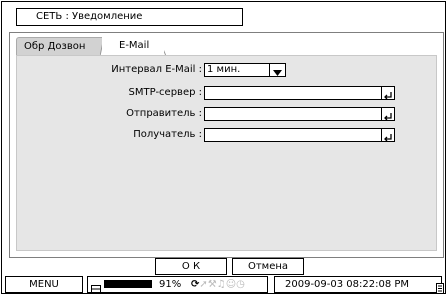  What do you see at coordinates (358, 284) in the screenshot?
I see `datetime: 2009-09-03 08:22:08 PM` at bounding box center [358, 284].